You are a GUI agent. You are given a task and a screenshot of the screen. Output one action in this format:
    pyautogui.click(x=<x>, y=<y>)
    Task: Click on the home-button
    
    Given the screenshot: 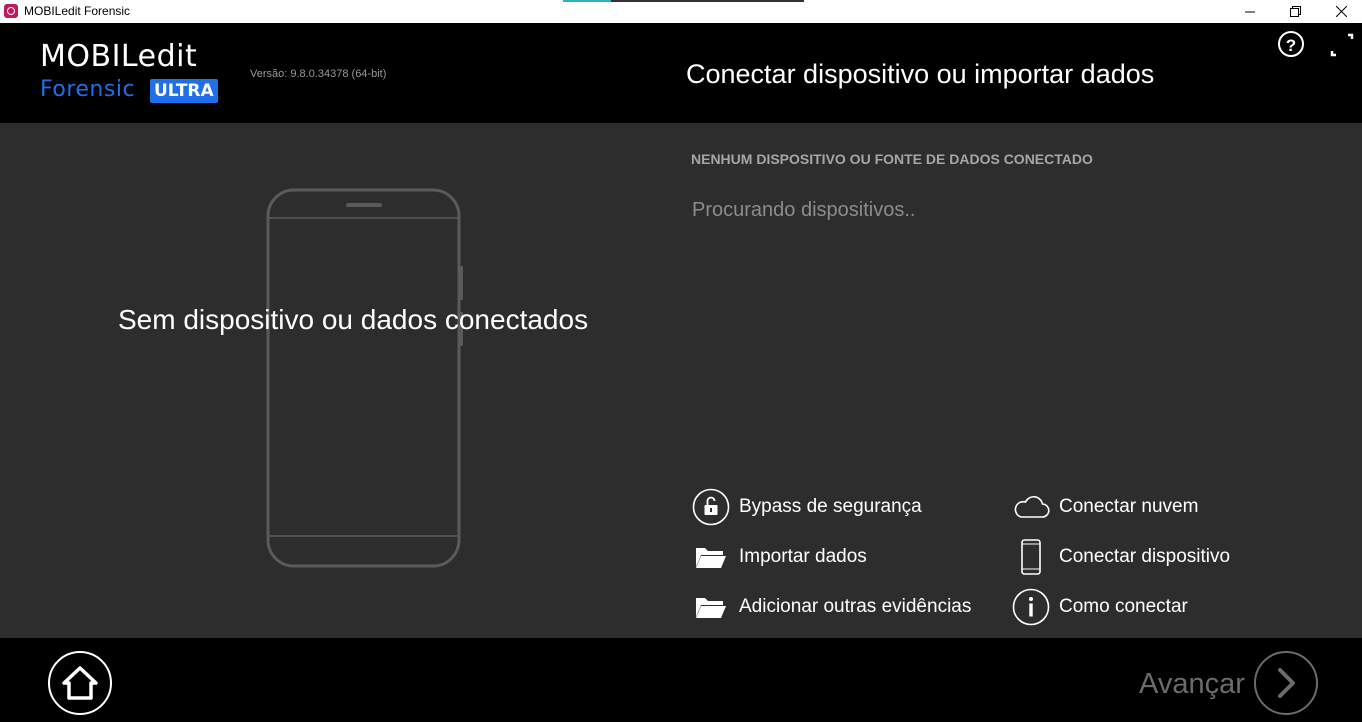 What is the action you would take?
    pyautogui.click(x=80, y=683)
    